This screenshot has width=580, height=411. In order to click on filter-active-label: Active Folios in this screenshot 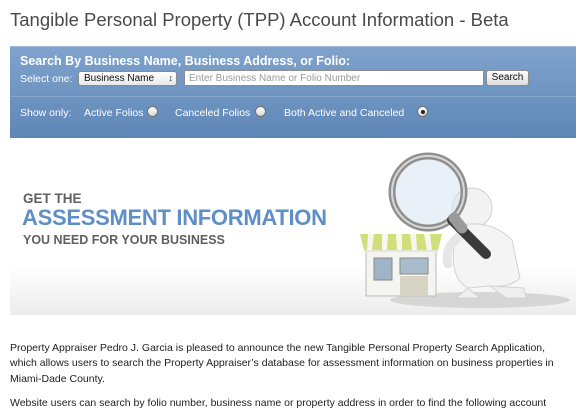, I will do `click(114, 113)`.